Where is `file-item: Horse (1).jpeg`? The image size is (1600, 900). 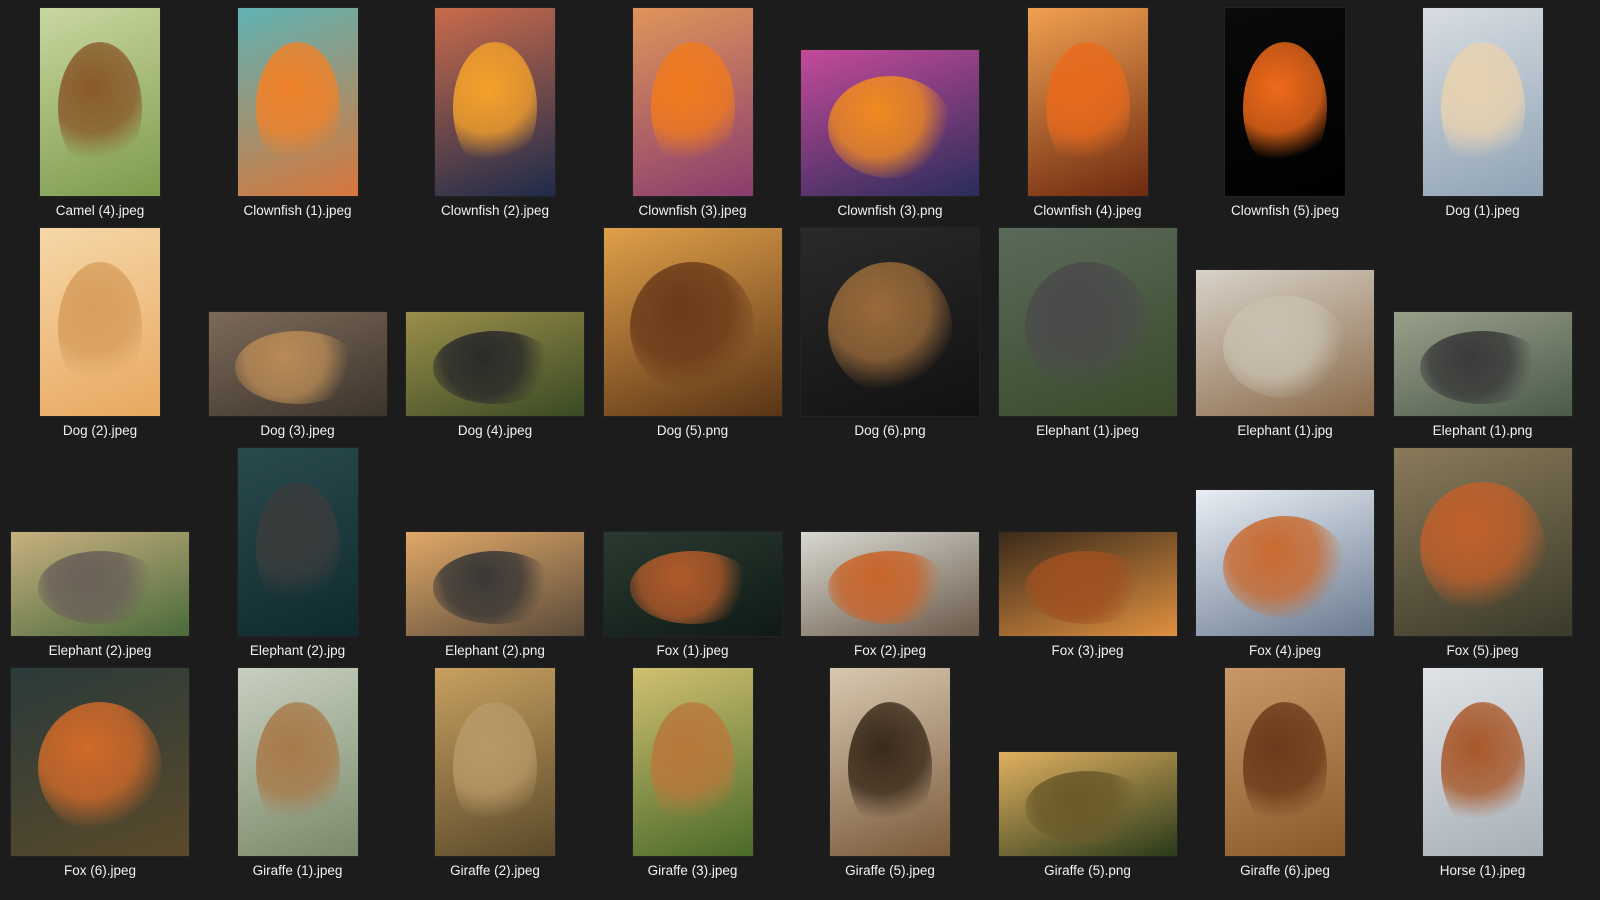 file-item: Horse (1).jpeg is located at coordinates (1483, 774).